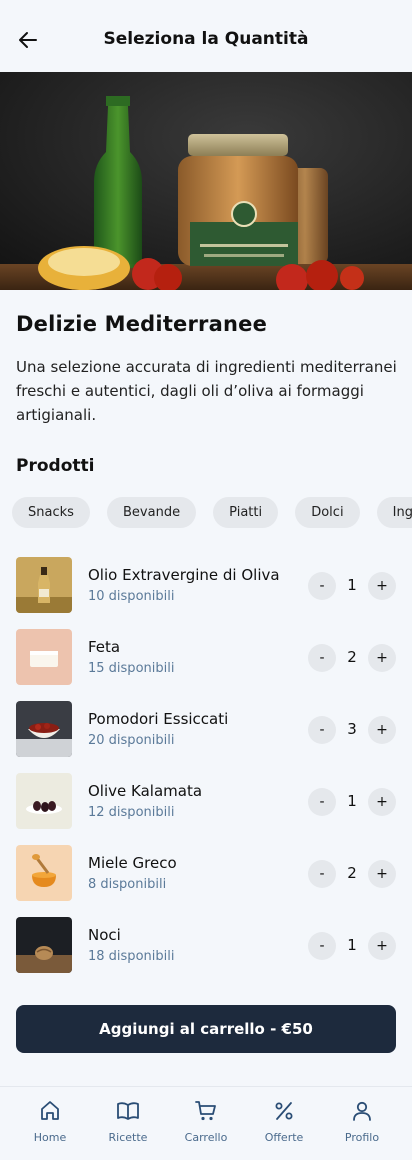  I want to click on item-name: Olive Kalamata, so click(145, 791).